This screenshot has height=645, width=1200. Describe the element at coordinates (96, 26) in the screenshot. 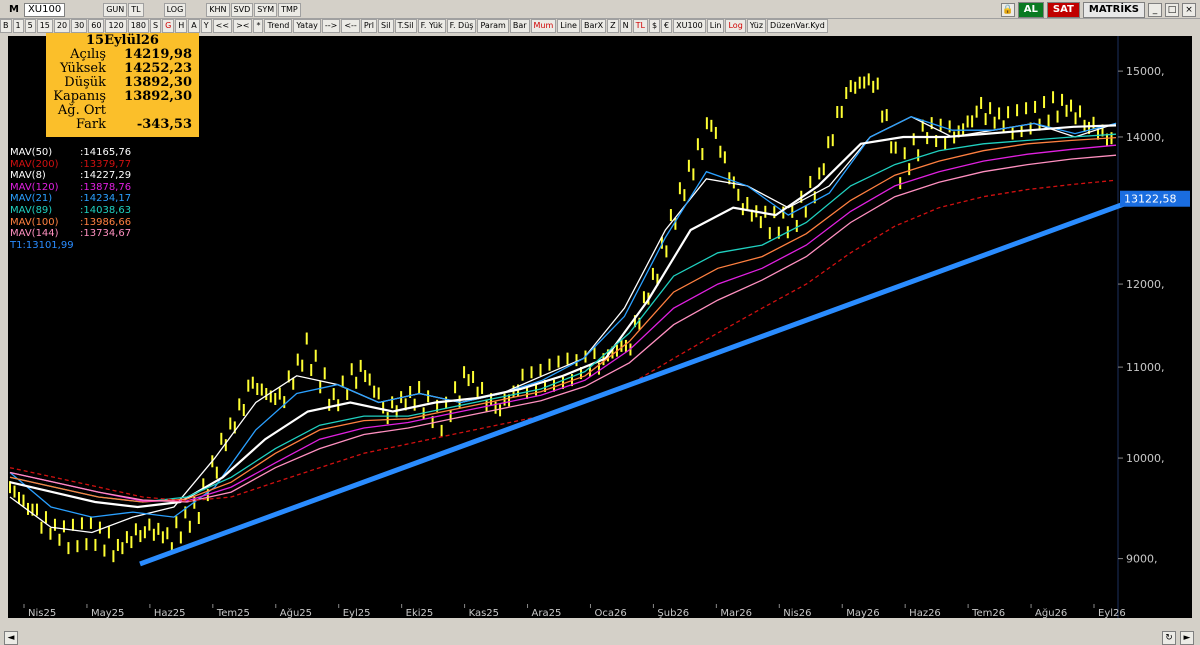

I see `toolbar-button: 60` at that location.